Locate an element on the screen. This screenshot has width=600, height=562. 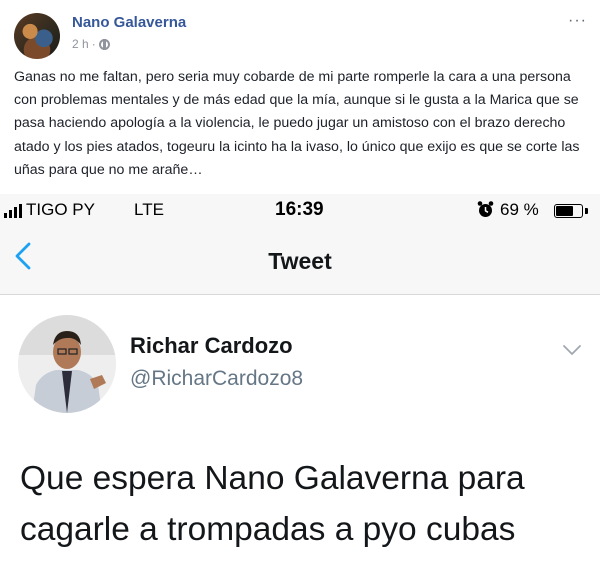
battery-level is located at coordinates (564, 211).